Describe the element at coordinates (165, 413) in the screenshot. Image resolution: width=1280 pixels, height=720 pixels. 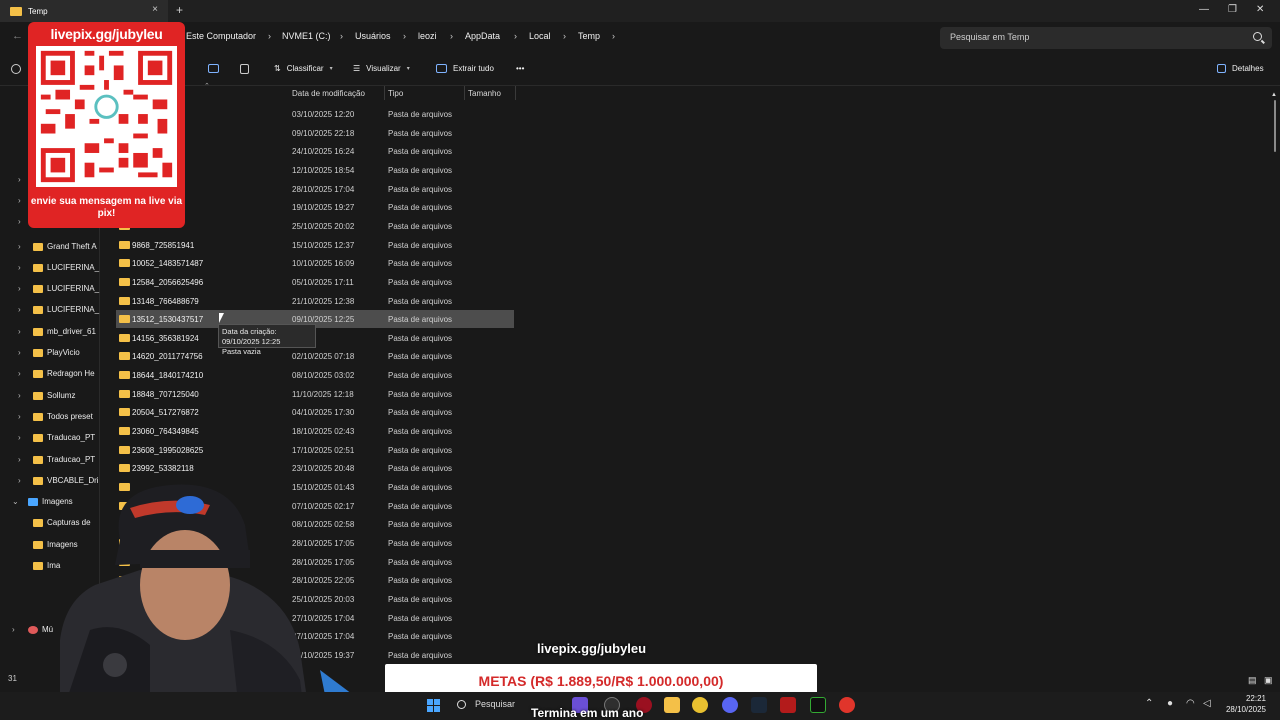
I see `file-name: 20504_517276872` at that location.